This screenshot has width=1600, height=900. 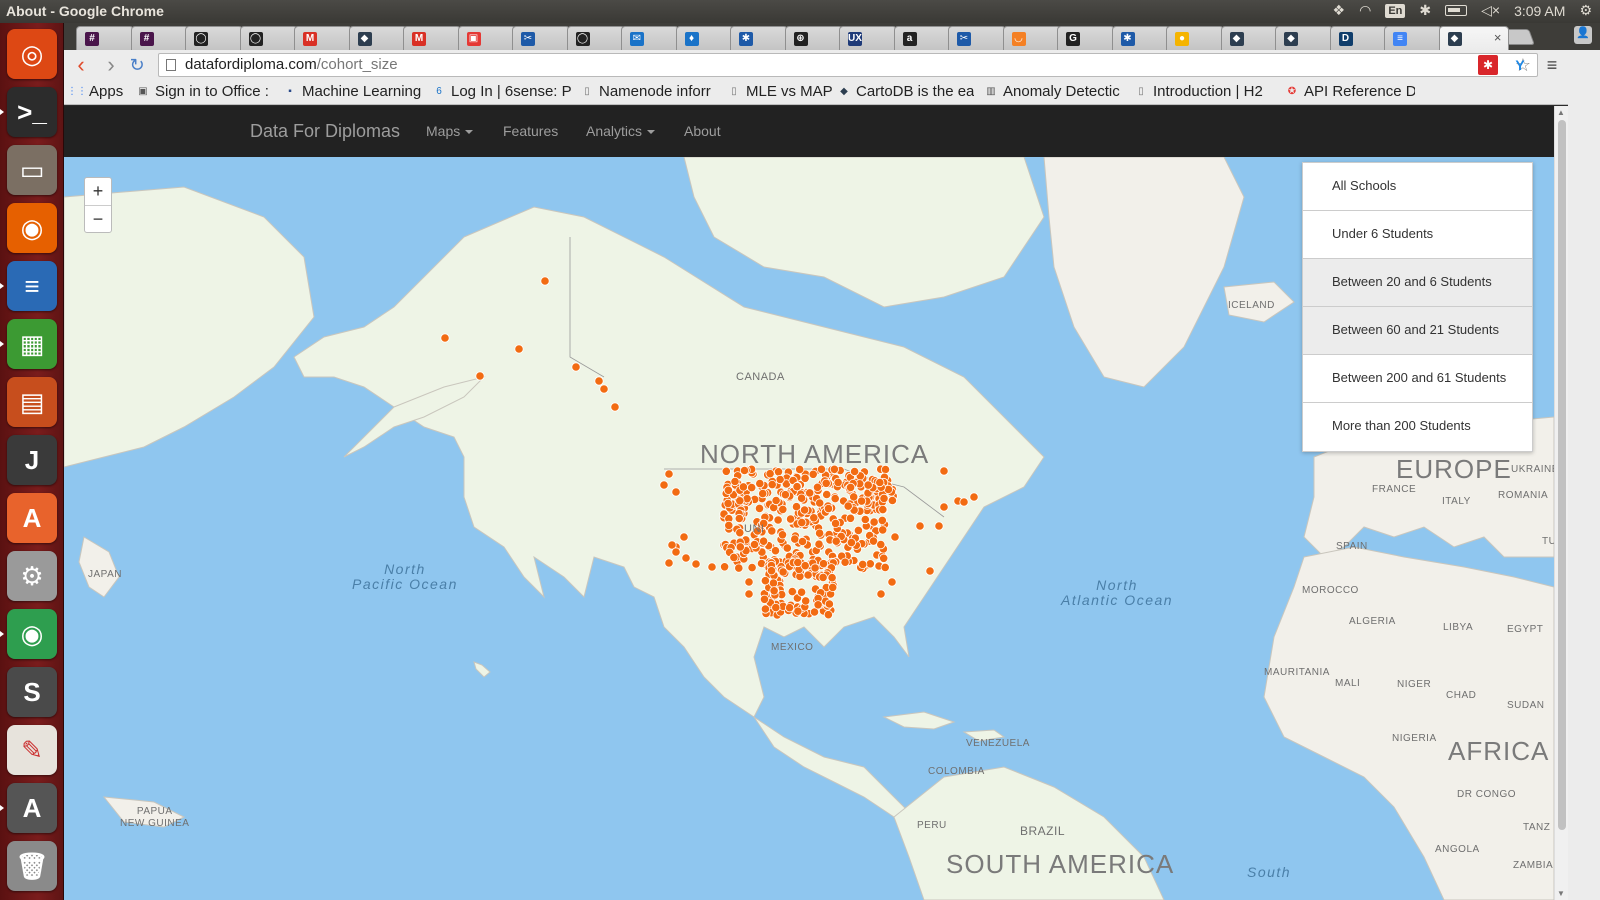 I want to click on page-scrollbar: ▲ ▼, so click(x=1561, y=503).